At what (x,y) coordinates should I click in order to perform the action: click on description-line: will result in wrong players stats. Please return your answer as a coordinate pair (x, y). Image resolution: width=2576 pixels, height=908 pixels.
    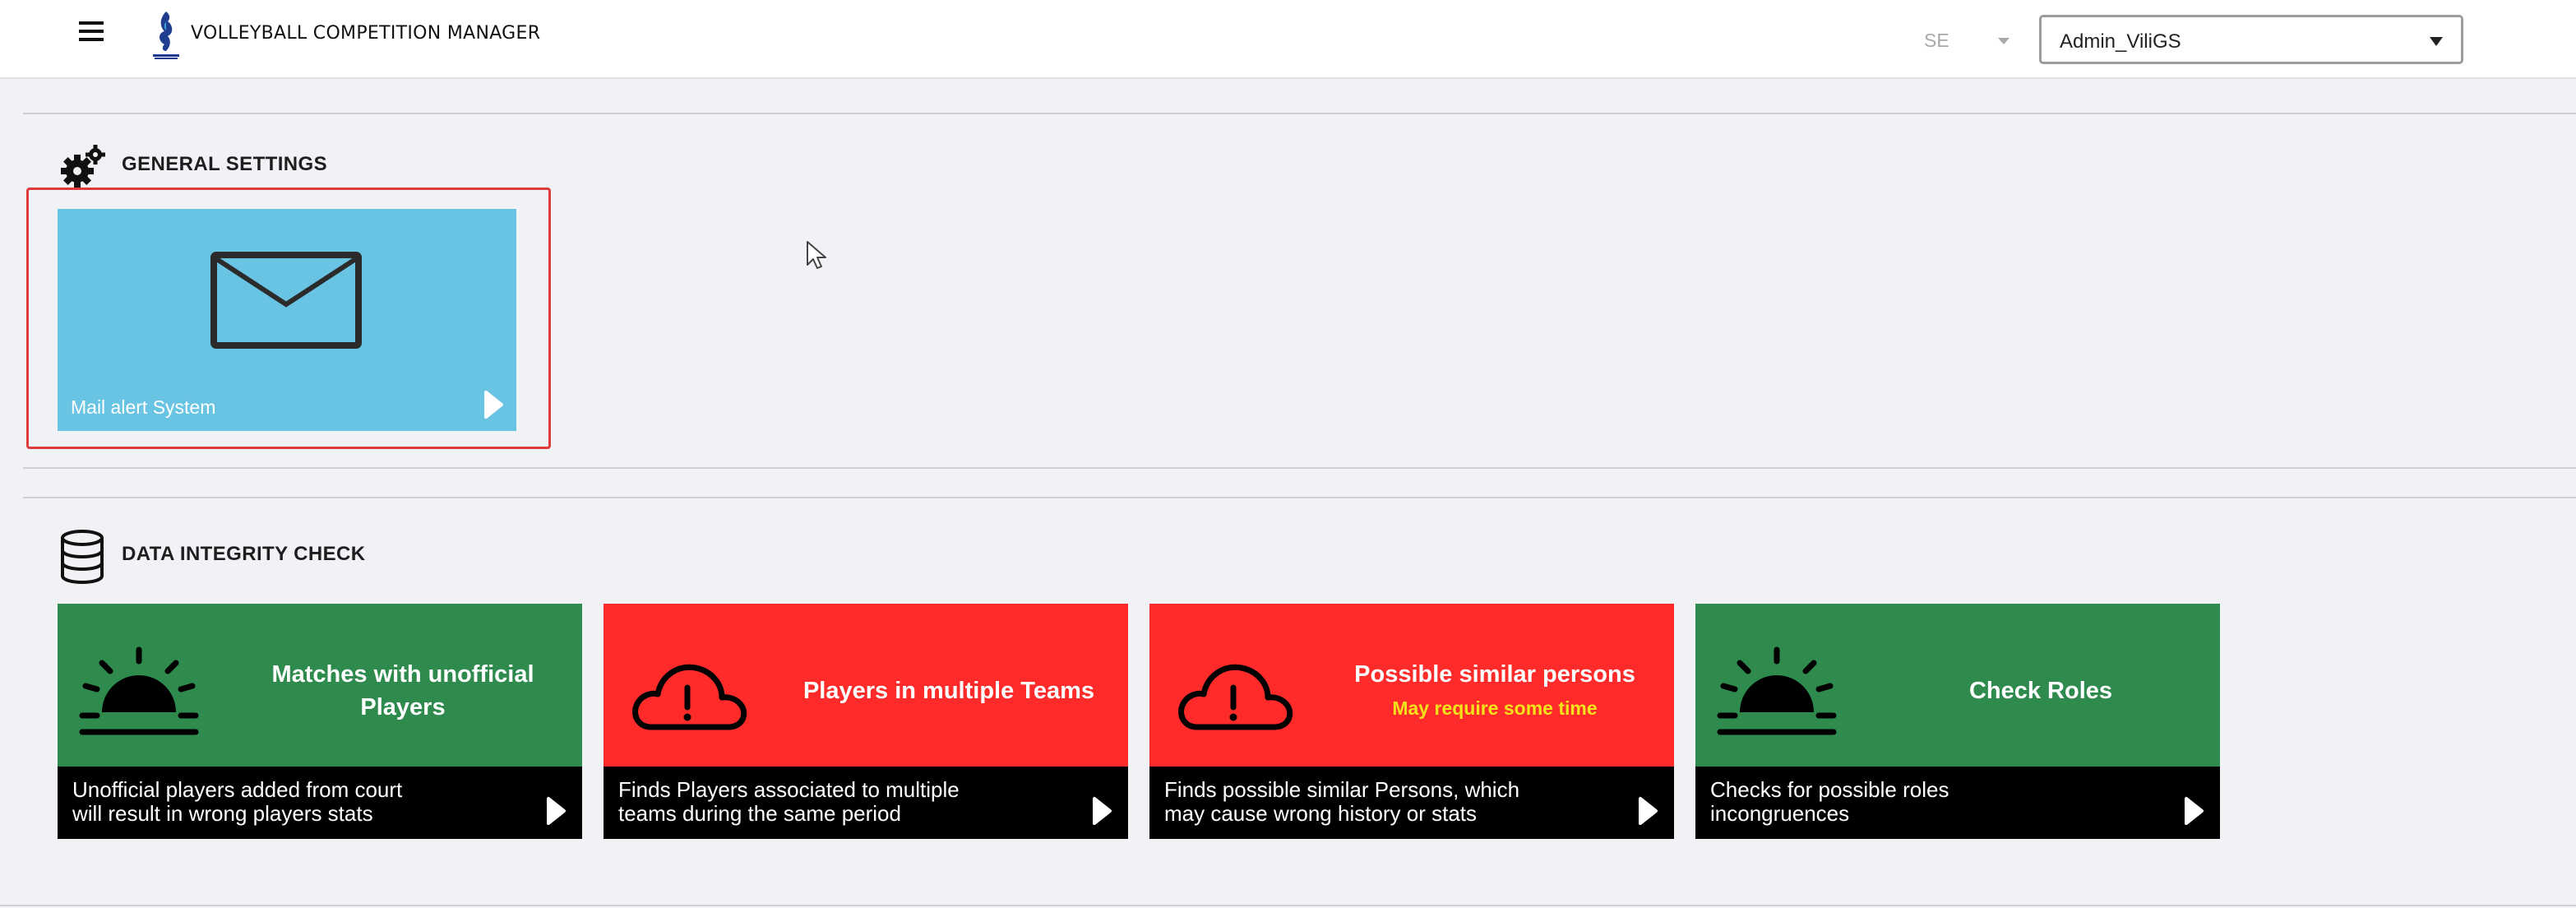
    Looking at the image, I should click on (222, 813).